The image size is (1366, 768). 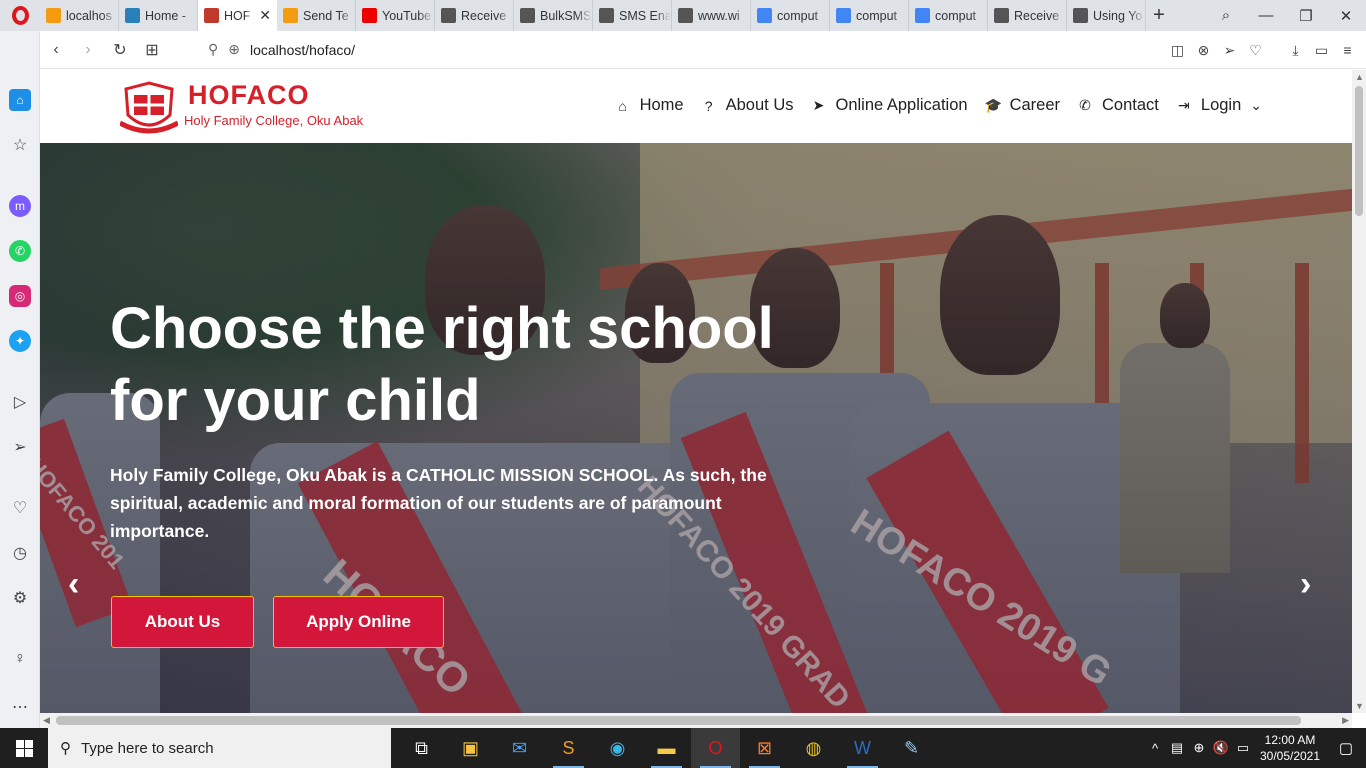 I want to click on opera-taskbar-icon: O, so click(x=715, y=748).